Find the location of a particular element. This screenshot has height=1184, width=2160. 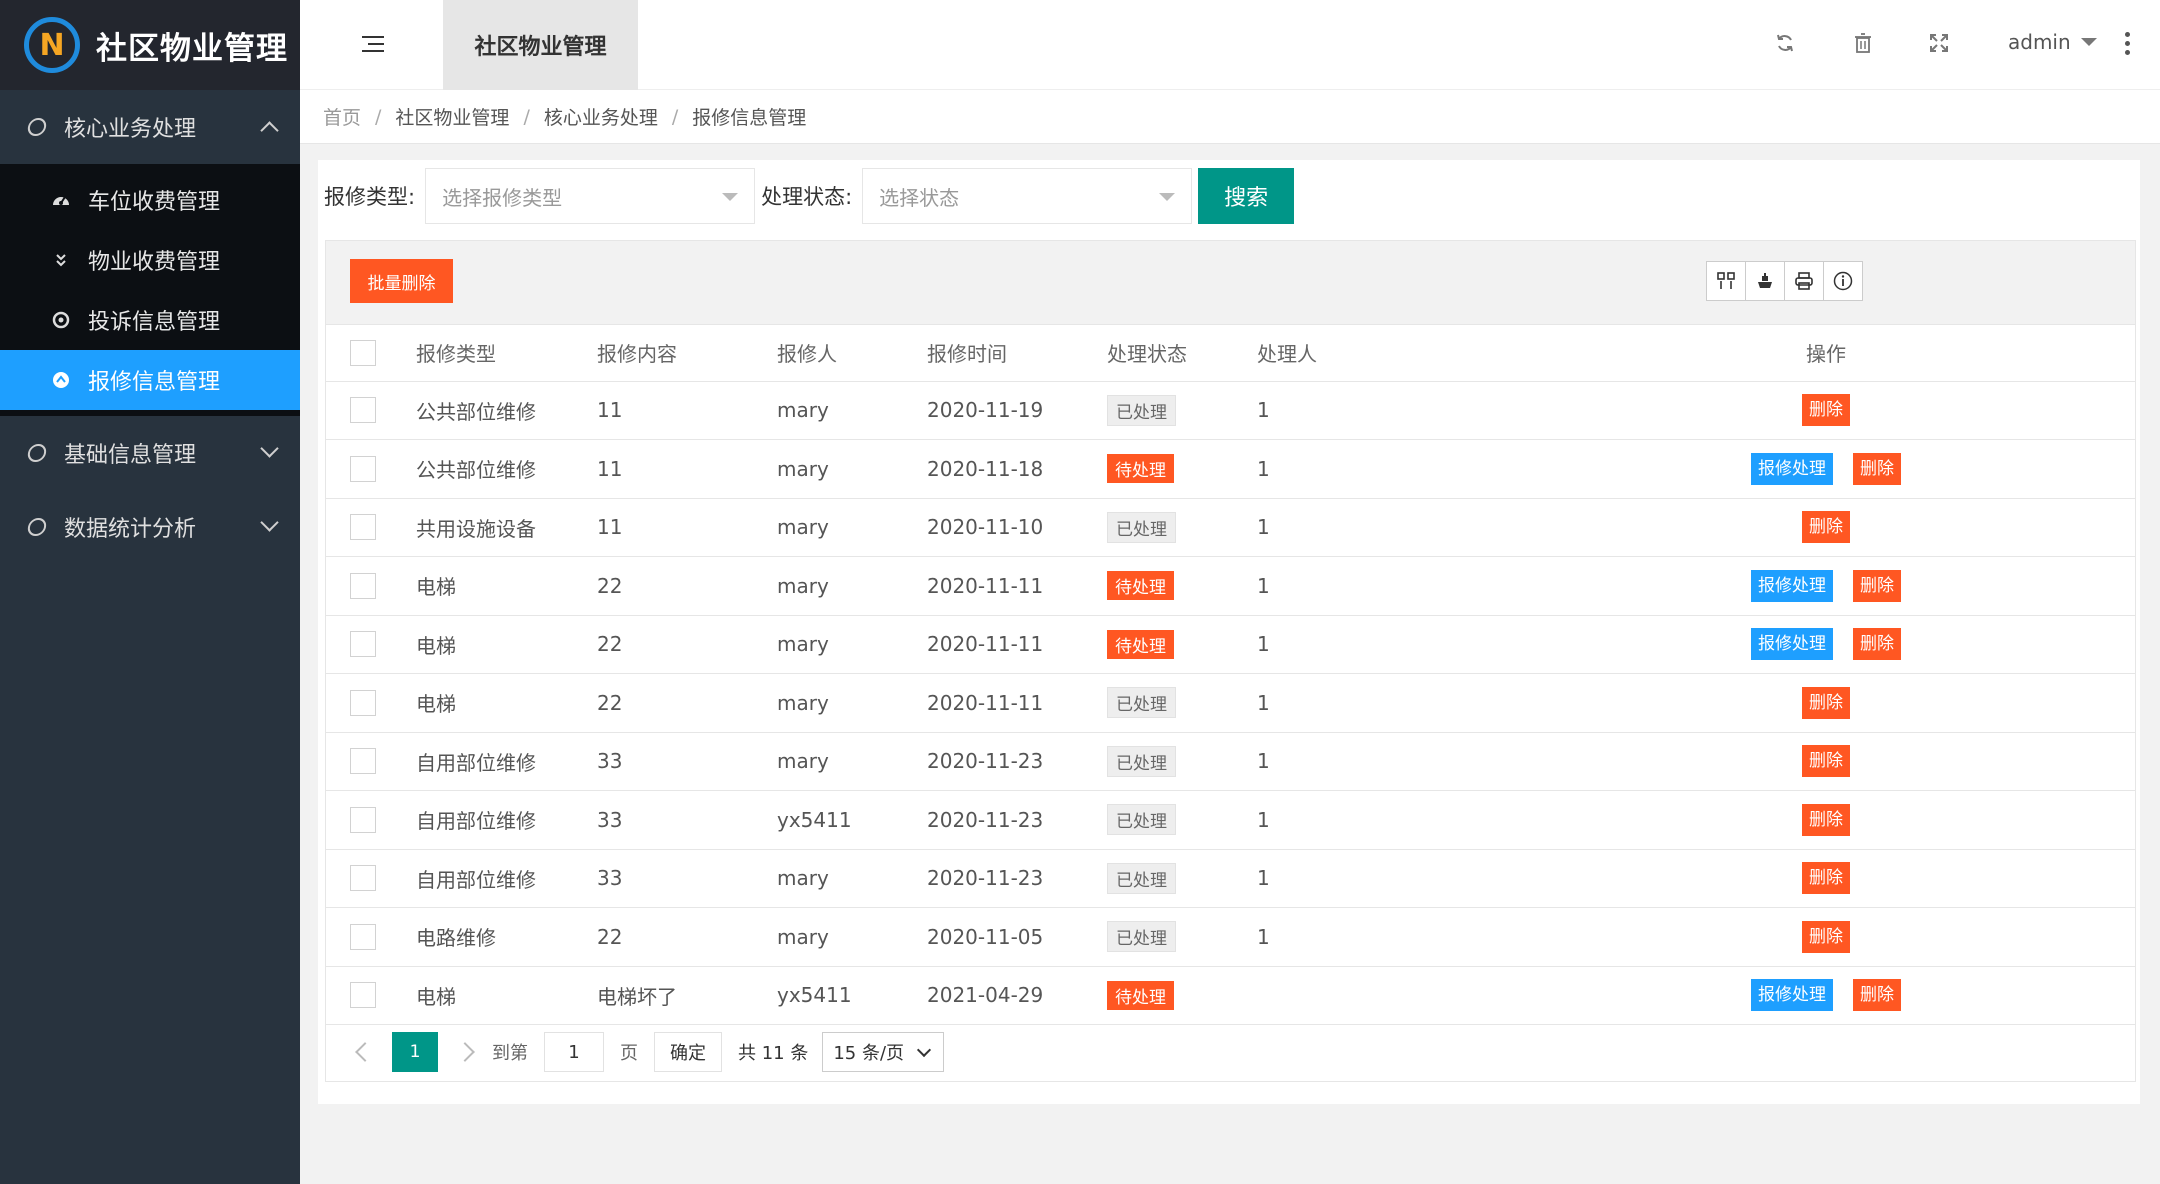

trash-icon is located at coordinates (1863, 43).